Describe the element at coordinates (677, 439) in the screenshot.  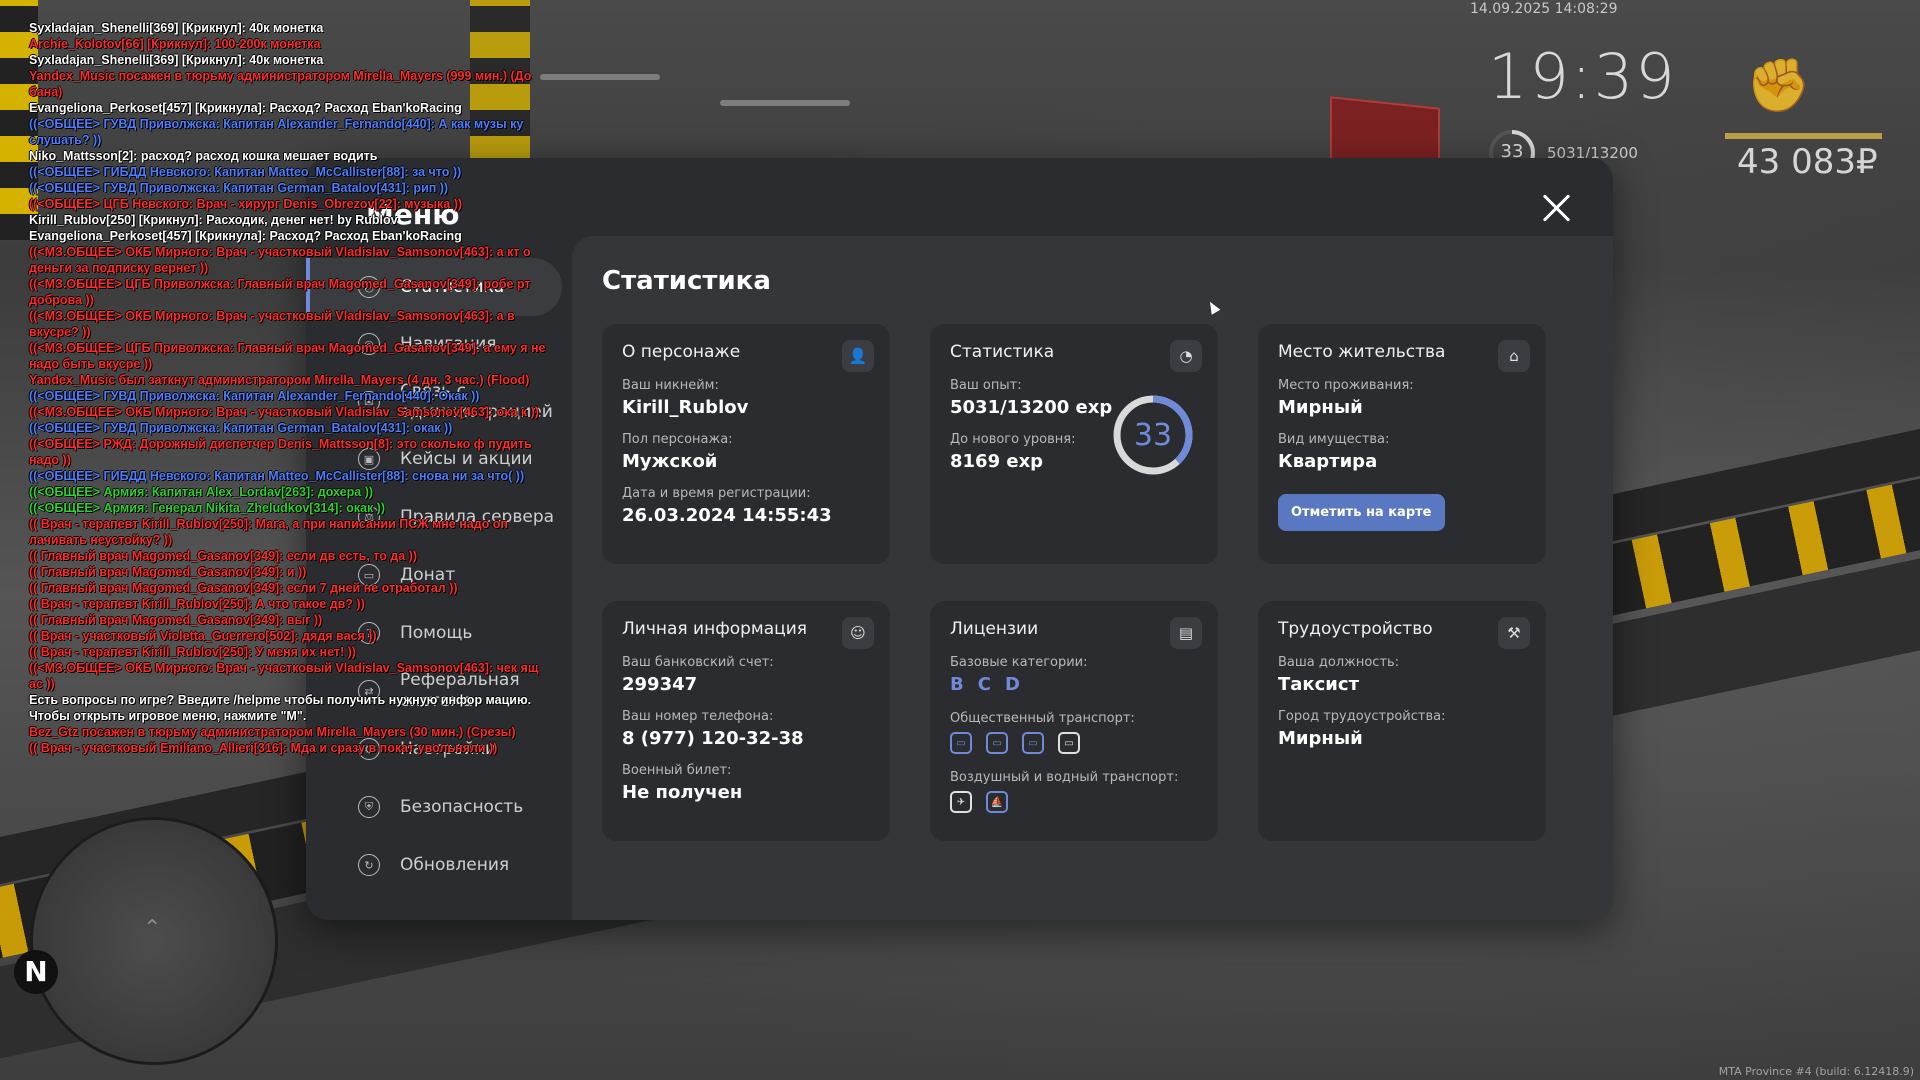
I see `sex-label: Пол персонажа:` at that location.